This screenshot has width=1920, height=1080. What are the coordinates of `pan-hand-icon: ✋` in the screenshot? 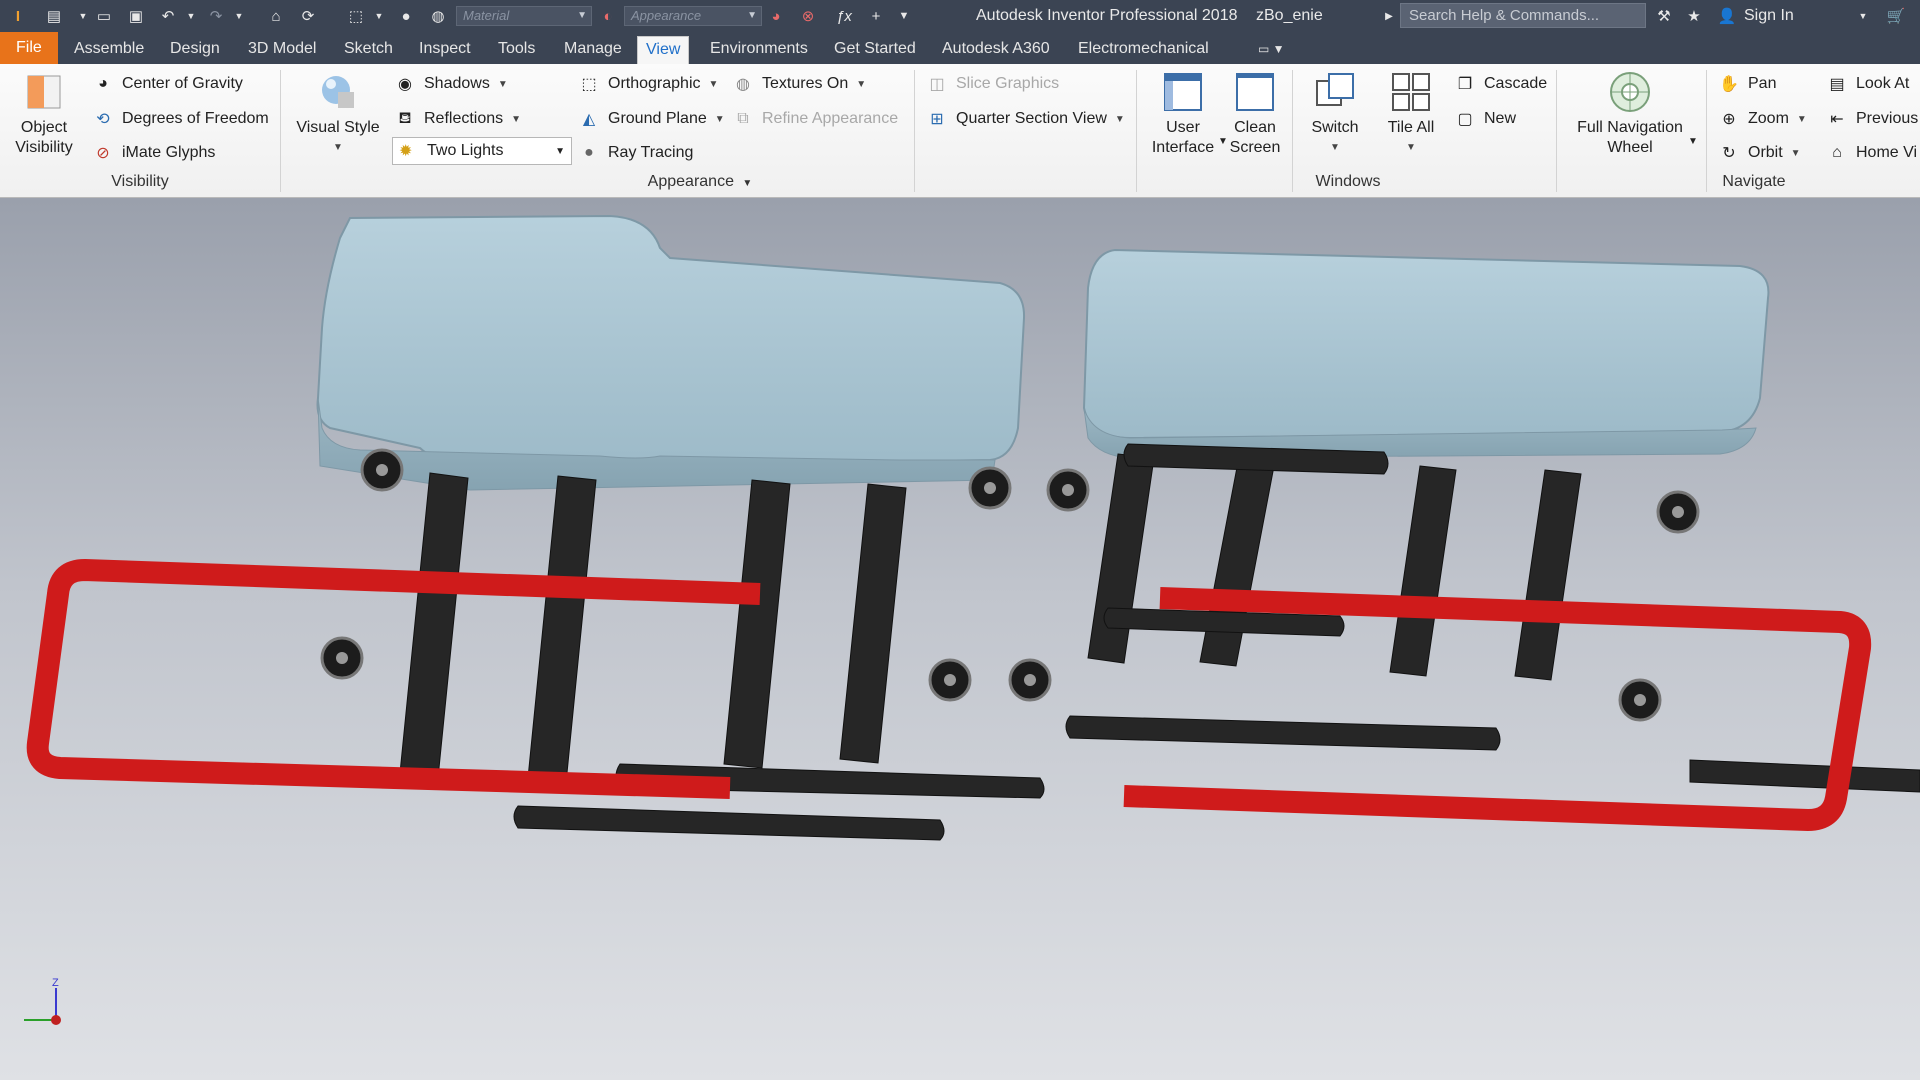 It's located at (1729, 84).